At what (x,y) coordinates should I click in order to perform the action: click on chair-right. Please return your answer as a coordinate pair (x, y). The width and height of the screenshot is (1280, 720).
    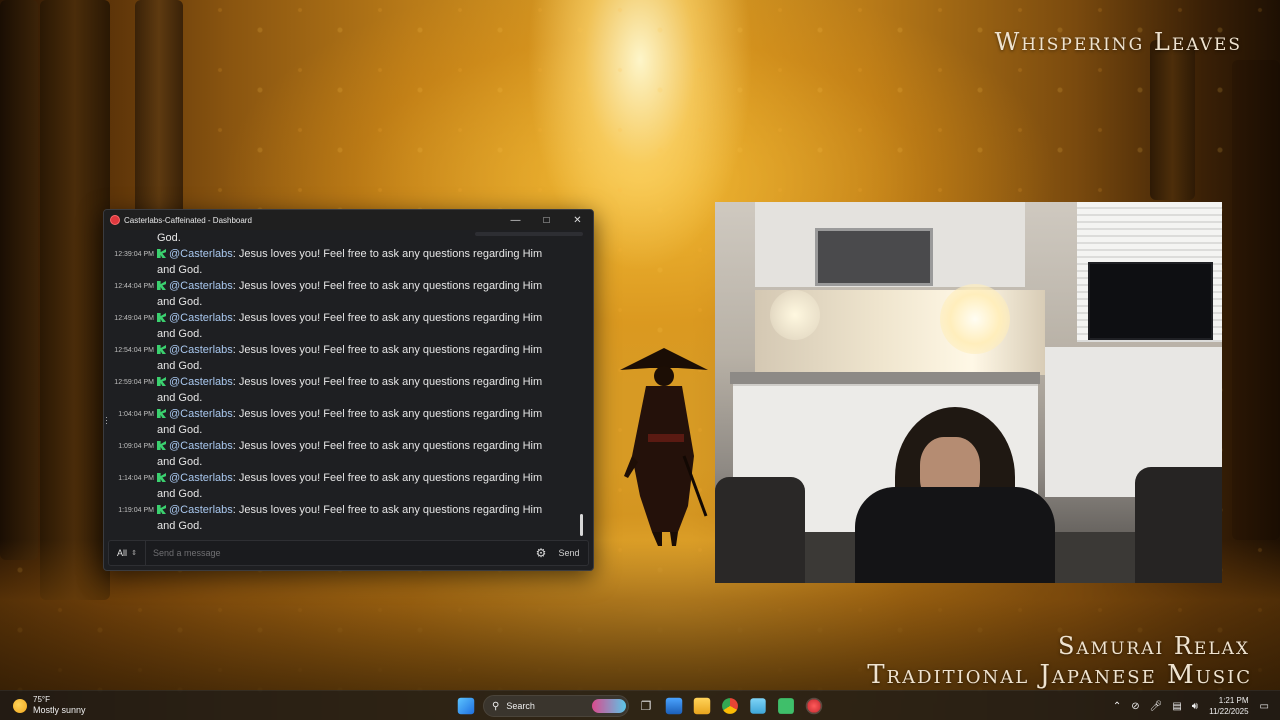
    Looking at the image, I should click on (1178, 525).